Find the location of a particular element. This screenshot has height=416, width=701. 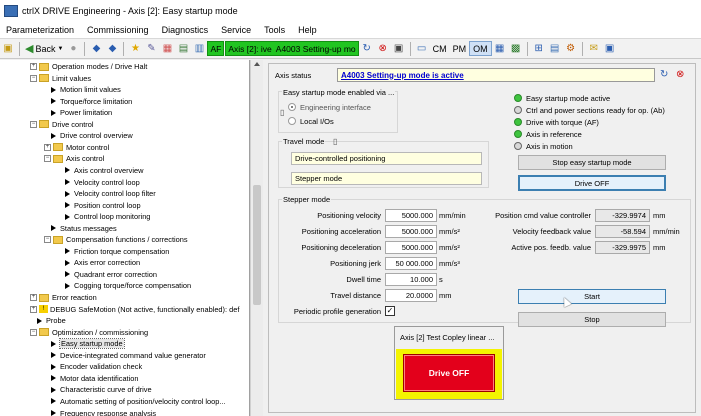

calendar-icon: ▦ is located at coordinates (167, 49).